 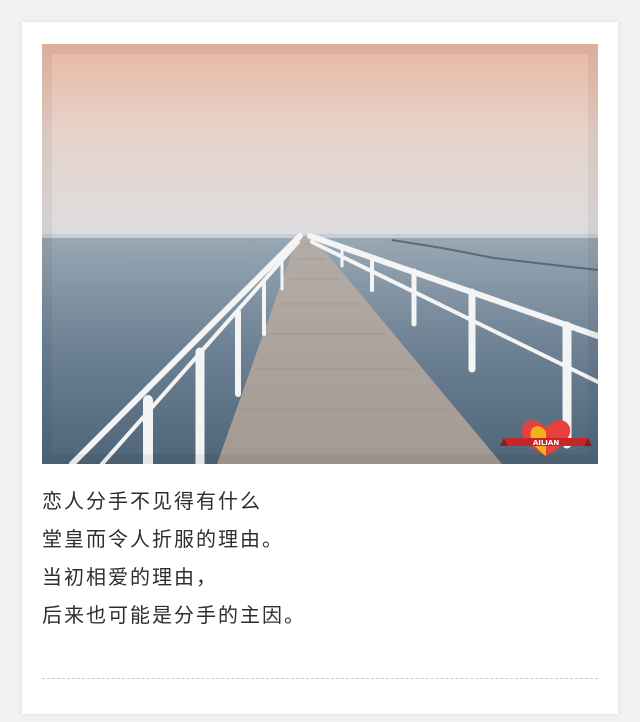 I want to click on ailian-logo: AILIAN, so click(x=546, y=438).